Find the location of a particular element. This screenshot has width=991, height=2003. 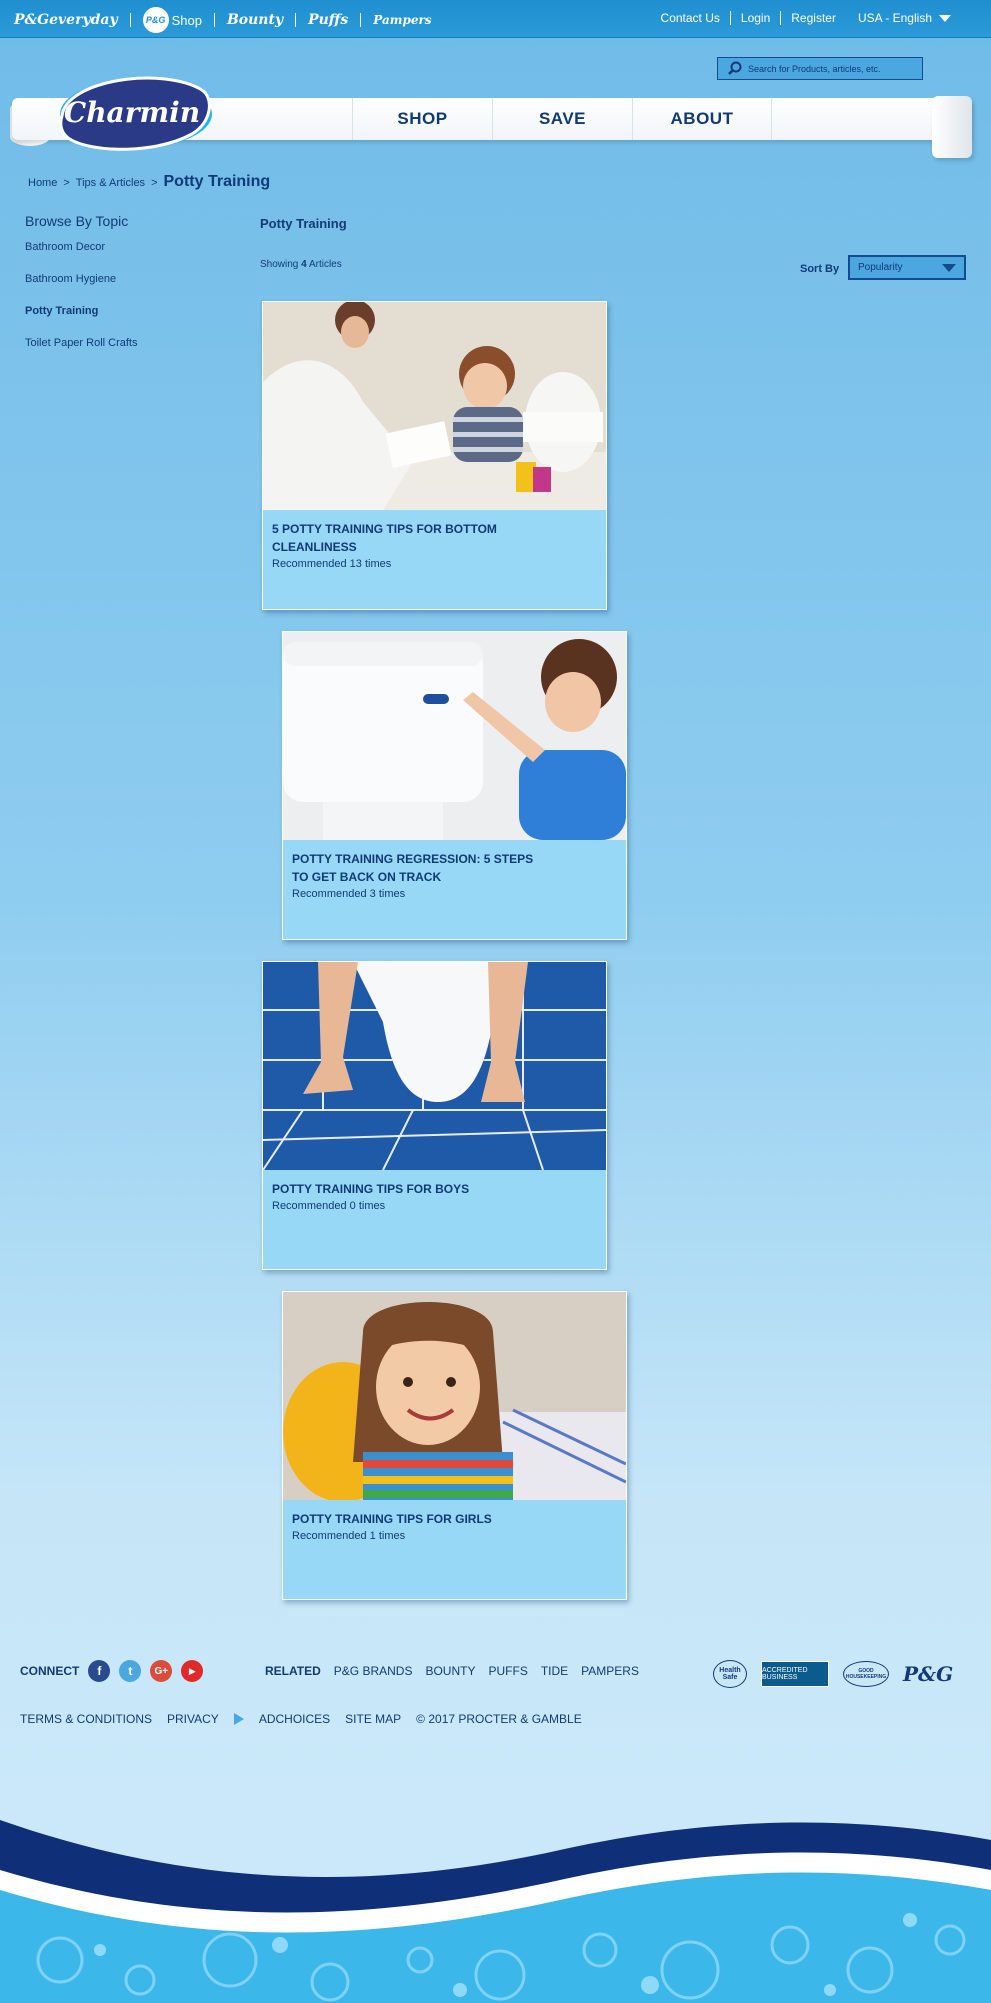

sort-label: Sort By is located at coordinates (820, 269).